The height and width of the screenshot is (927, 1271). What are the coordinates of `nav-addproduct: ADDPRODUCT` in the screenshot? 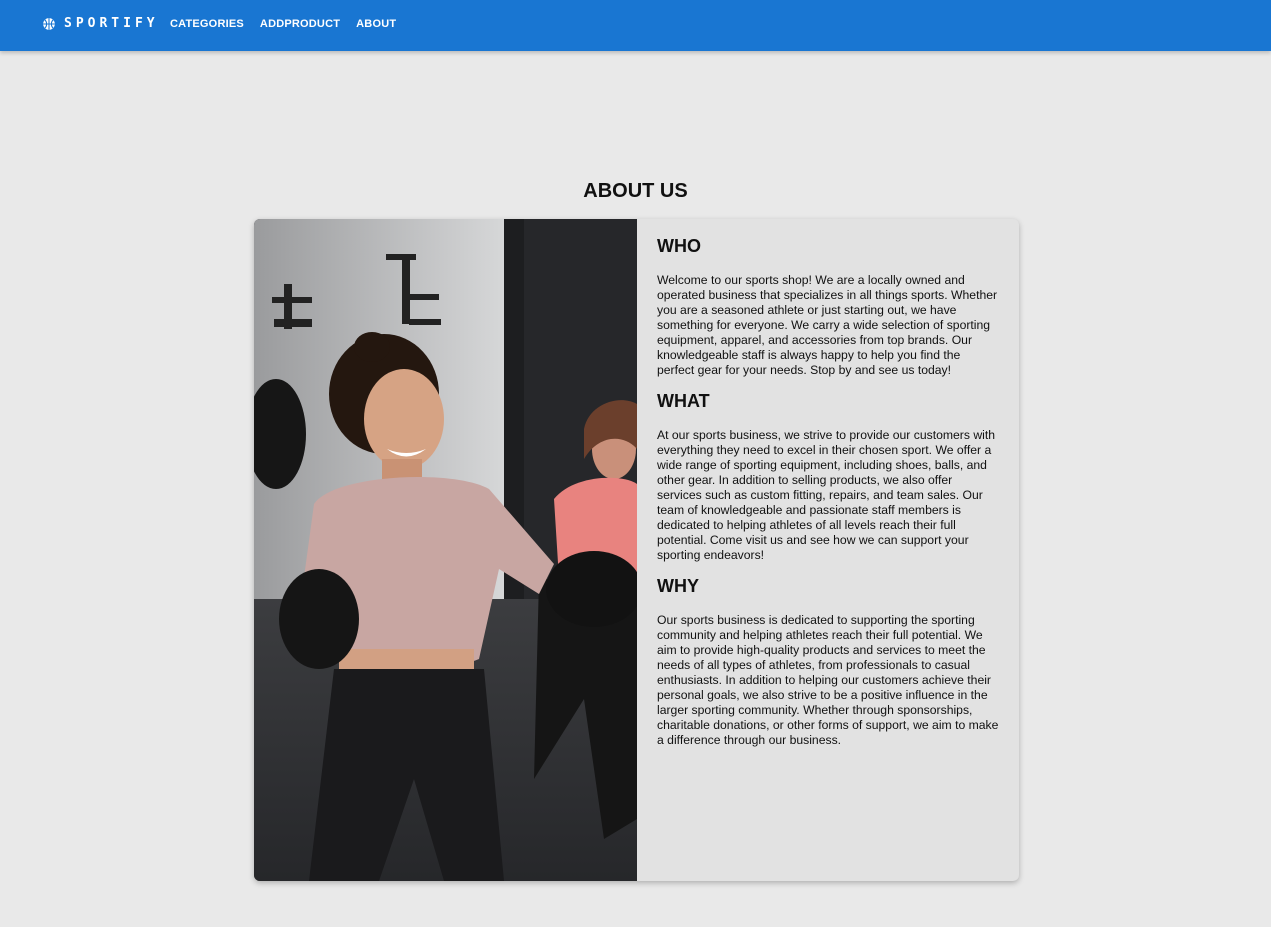 It's located at (300, 24).